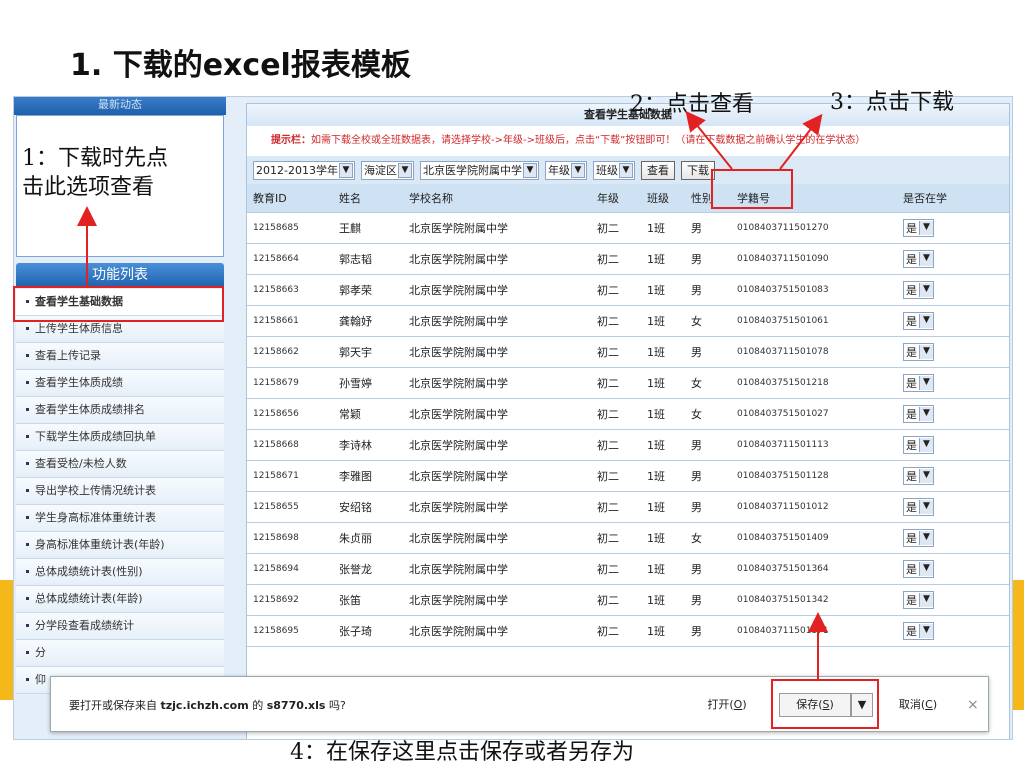 Image resolution: width=1024 pixels, height=768 pixels. What do you see at coordinates (380, 170) in the screenshot?
I see `district-select-value: 海淀区` at bounding box center [380, 170].